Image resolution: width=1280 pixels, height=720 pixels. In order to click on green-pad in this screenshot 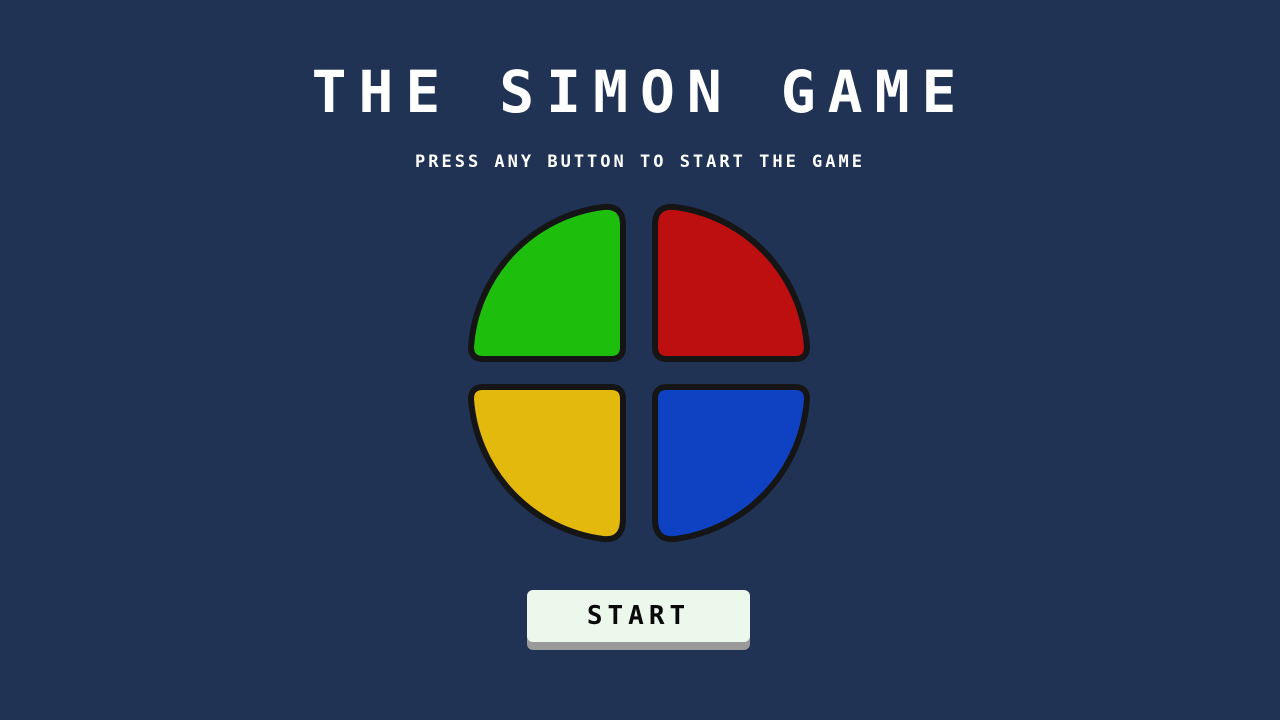, I will do `click(547, 282)`.